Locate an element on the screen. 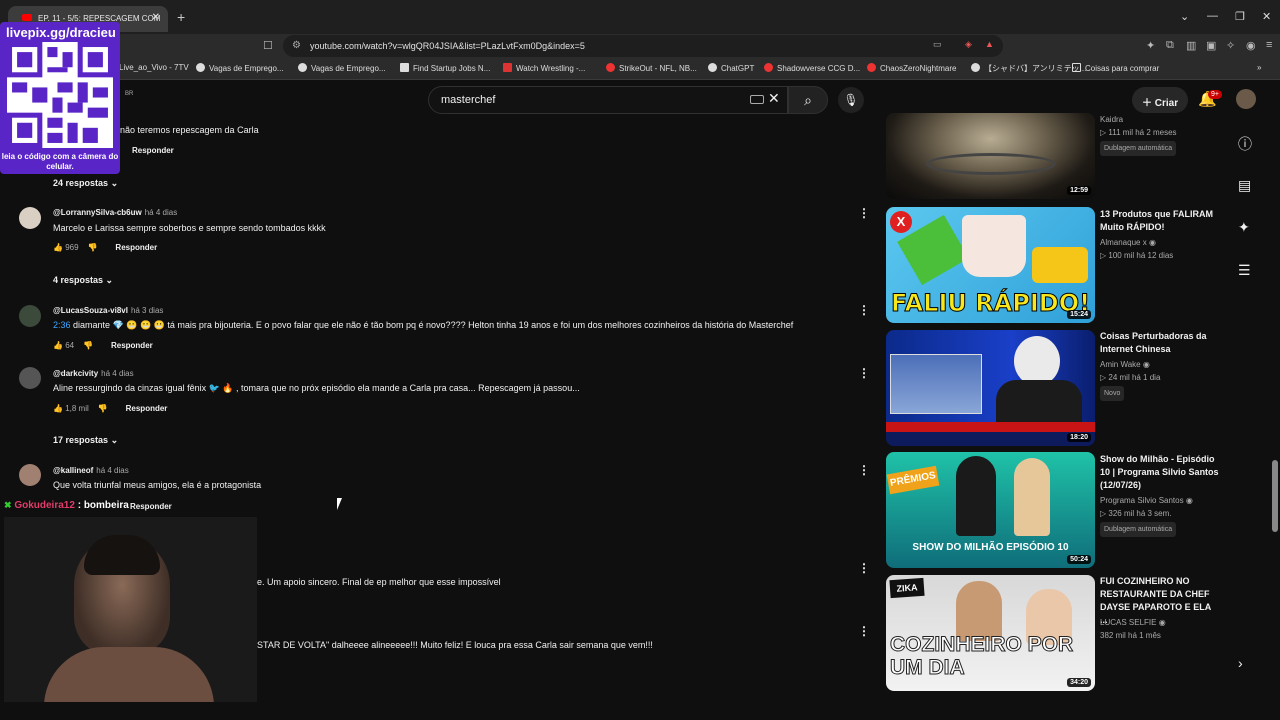 The height and width of the screenshot is (720, 1280). extension-2-icon: ⧉ is located at coordinates (1170, 45).